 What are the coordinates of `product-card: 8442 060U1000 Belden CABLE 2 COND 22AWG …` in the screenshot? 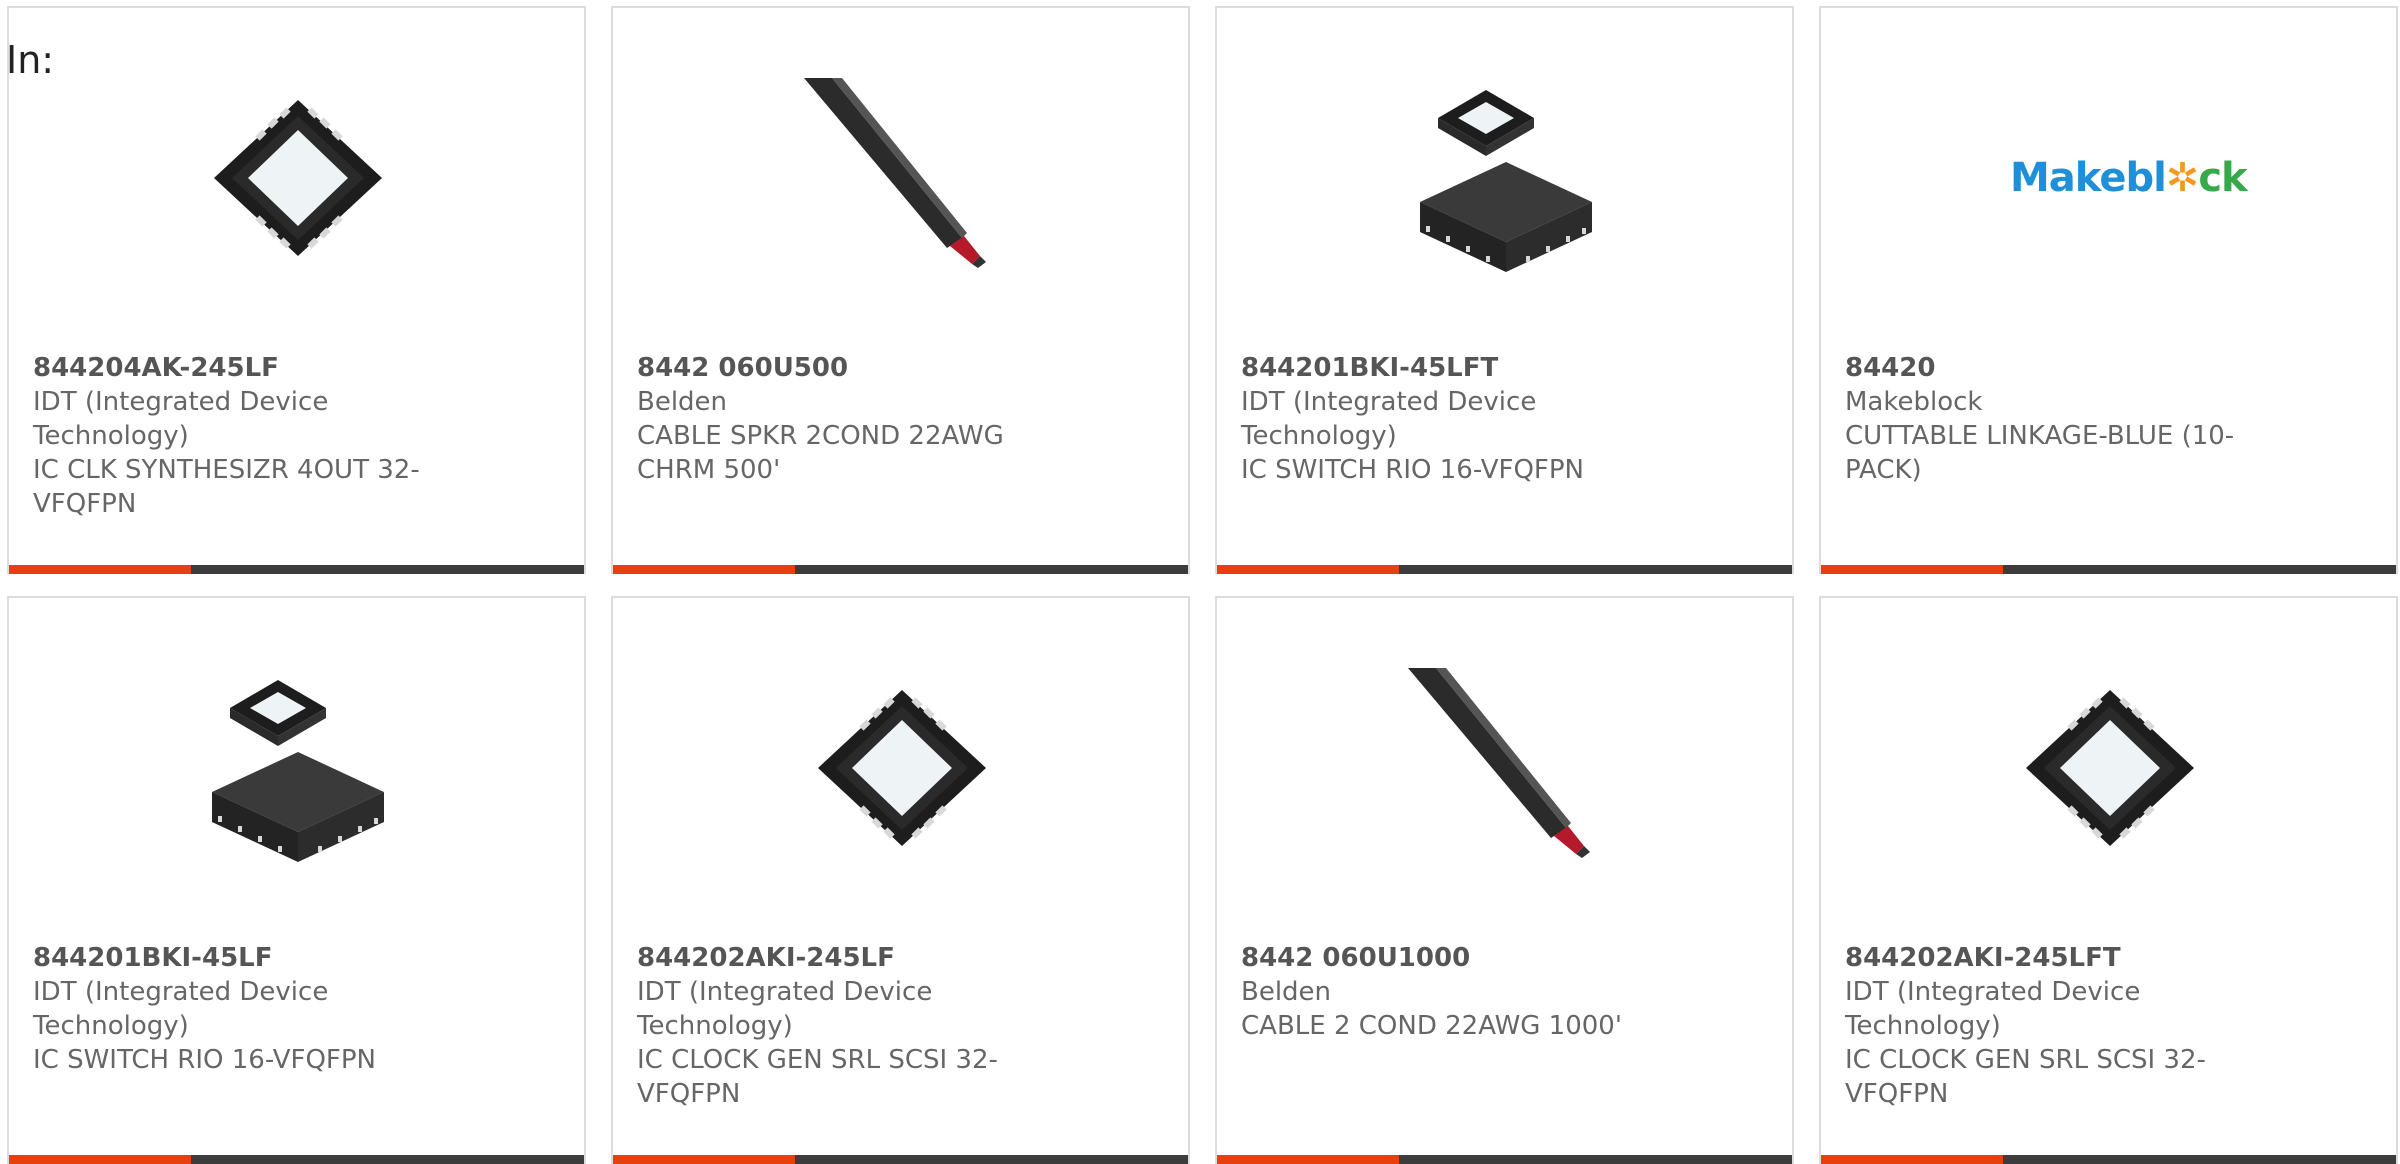 It's located at (1504, 880).